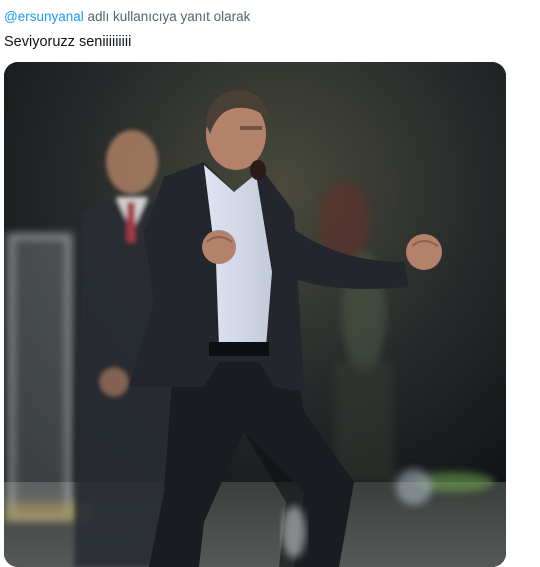  I want to click on reply-context-label: adlı kullanıcıya yanıt olarak, so click(167, 16).